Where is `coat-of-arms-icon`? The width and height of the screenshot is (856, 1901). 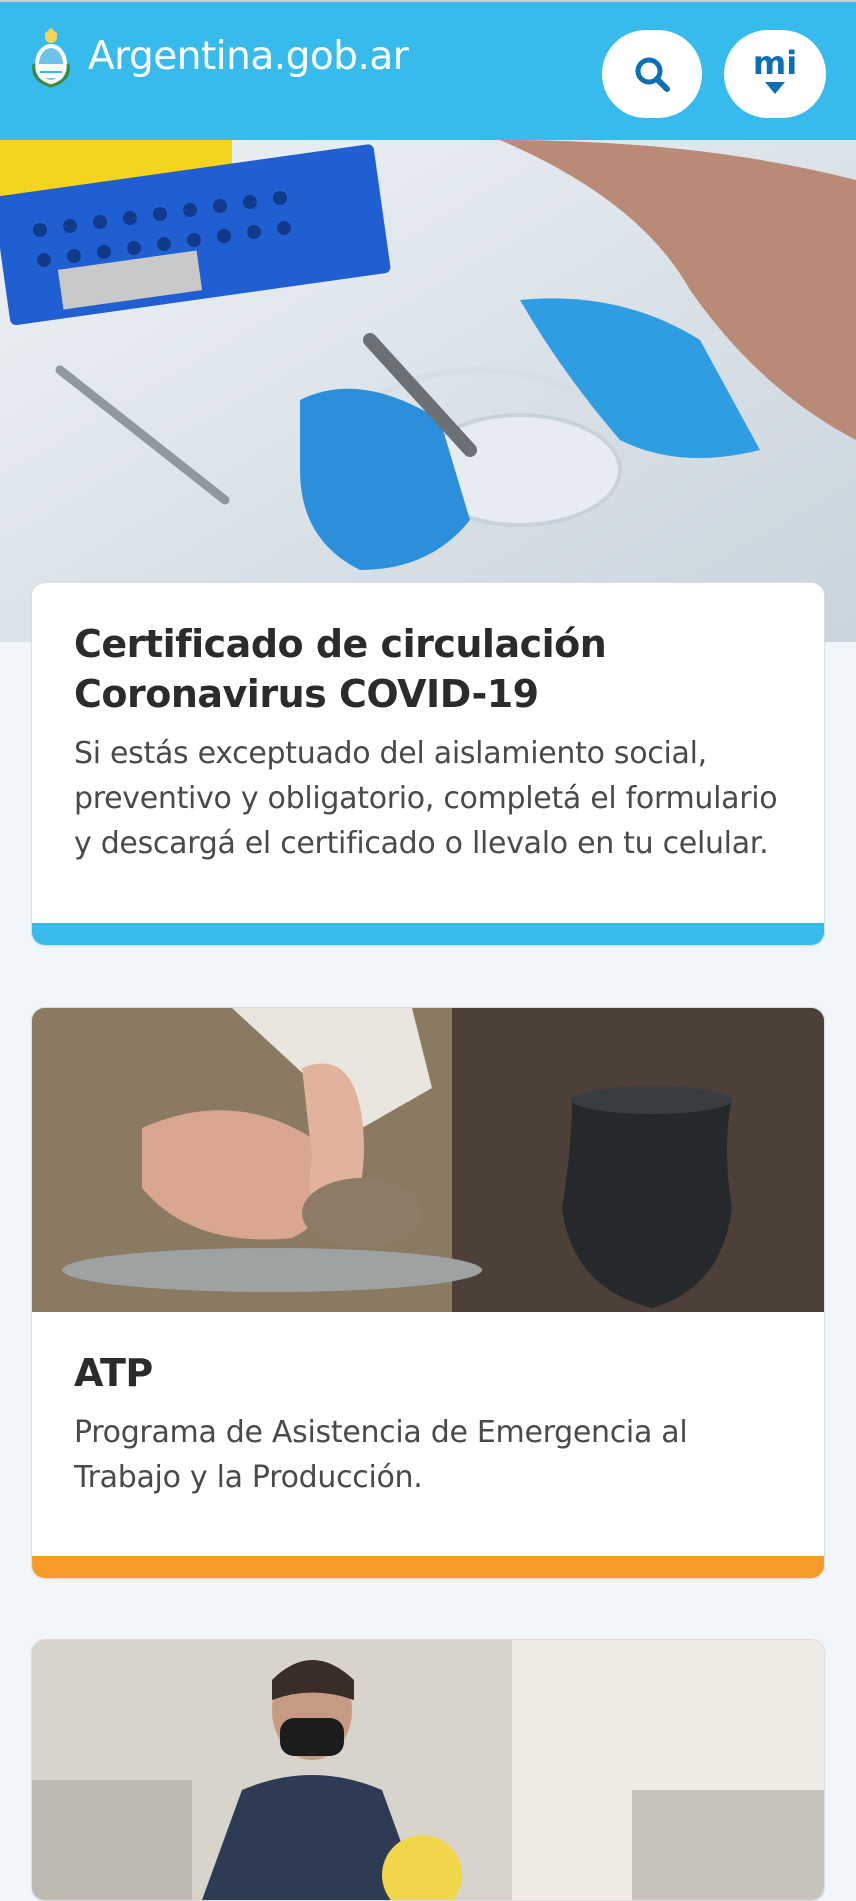 coat-of-arms-icon is located at coordinates (51, 59).